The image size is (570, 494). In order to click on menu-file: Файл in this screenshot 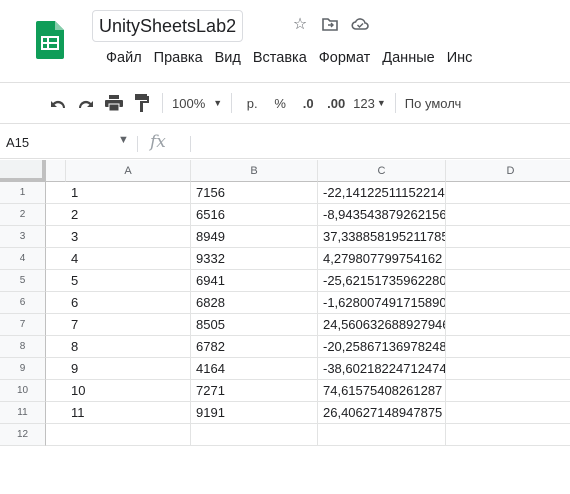, I will do `click(124, 58)`.